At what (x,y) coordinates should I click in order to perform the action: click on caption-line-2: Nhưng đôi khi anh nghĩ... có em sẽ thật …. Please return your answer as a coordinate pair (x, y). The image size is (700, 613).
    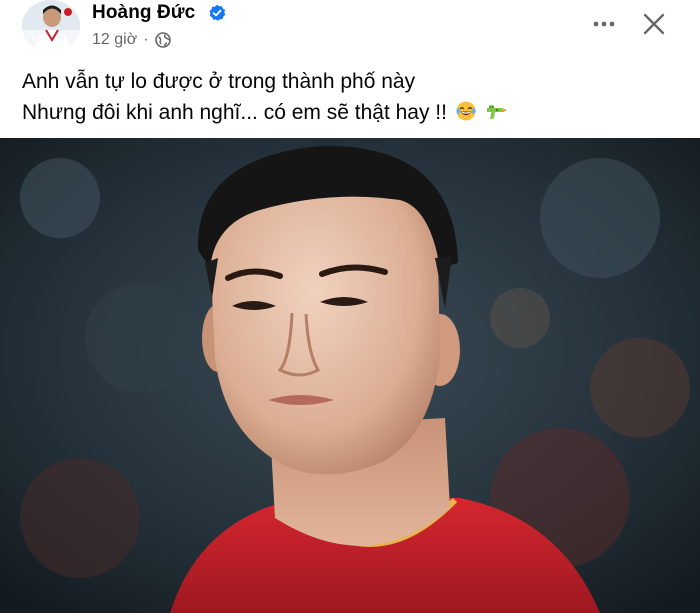
    Looking at the image, I should click on (352, 112).